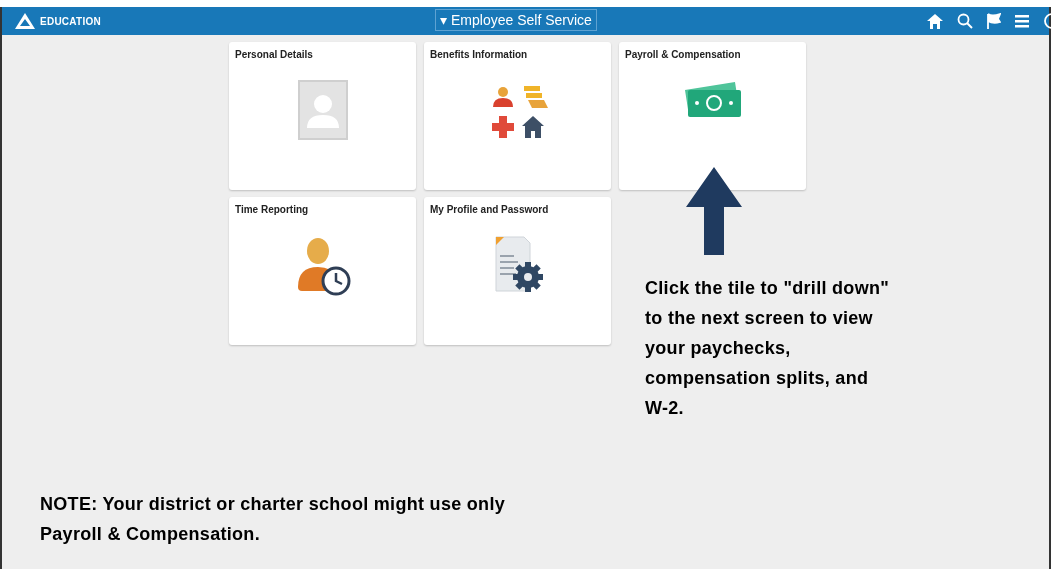 This screenshot has width=1051, height=569. I want to click on tile-title: Time Reporting, so click(272, 210).